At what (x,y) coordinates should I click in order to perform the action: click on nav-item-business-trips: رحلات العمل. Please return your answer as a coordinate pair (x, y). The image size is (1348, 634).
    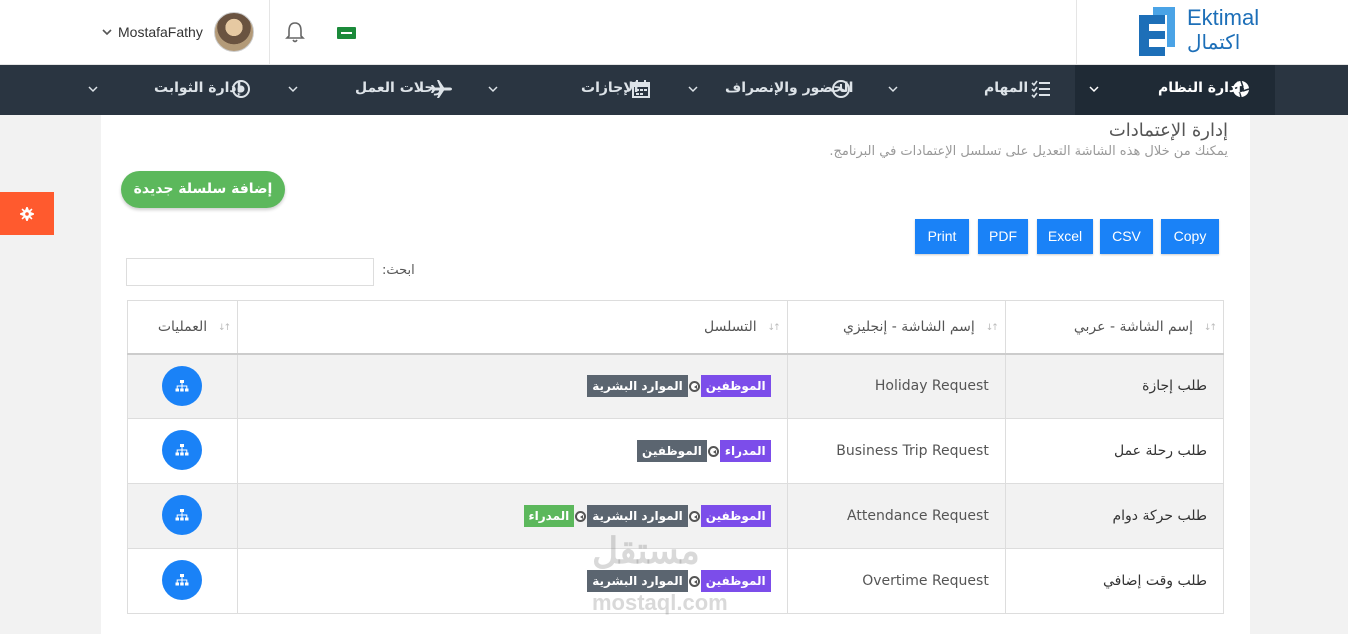
    Looking at the image, I should click on (376, 90).